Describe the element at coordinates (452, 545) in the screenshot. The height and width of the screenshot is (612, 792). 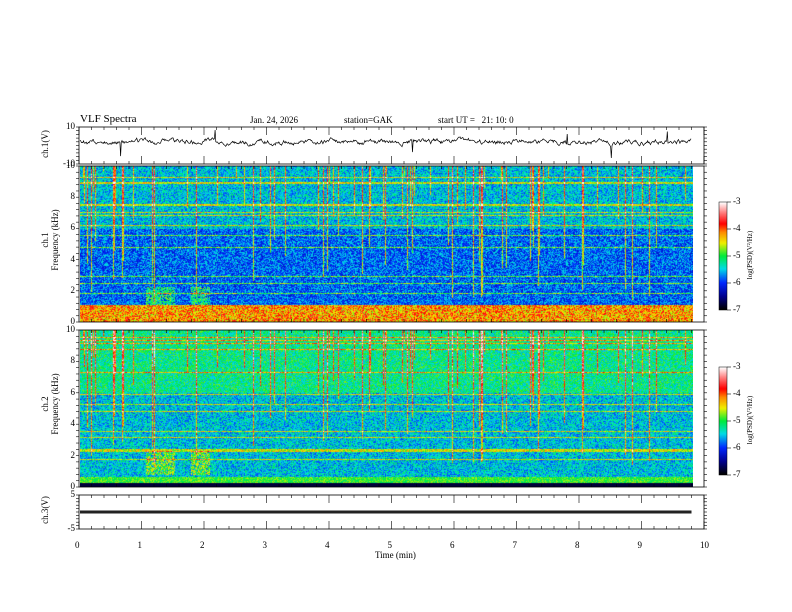
I see `x-tick-label: 6` at that location.